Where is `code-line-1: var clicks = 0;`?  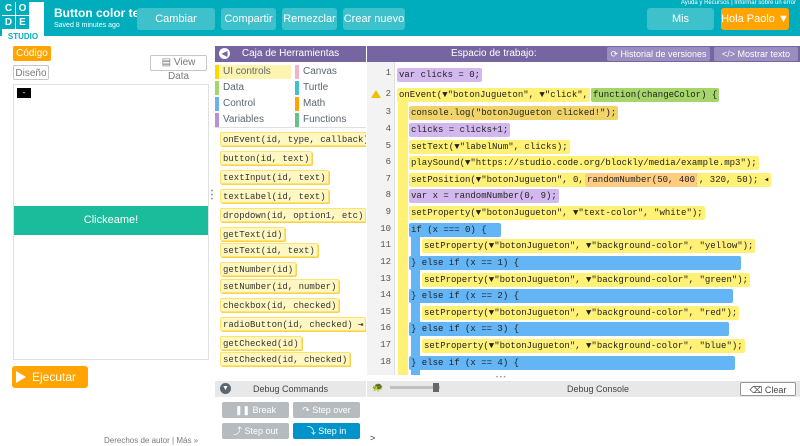
code-line-1: var clicks = 0; is located at coordinates (440, 75).